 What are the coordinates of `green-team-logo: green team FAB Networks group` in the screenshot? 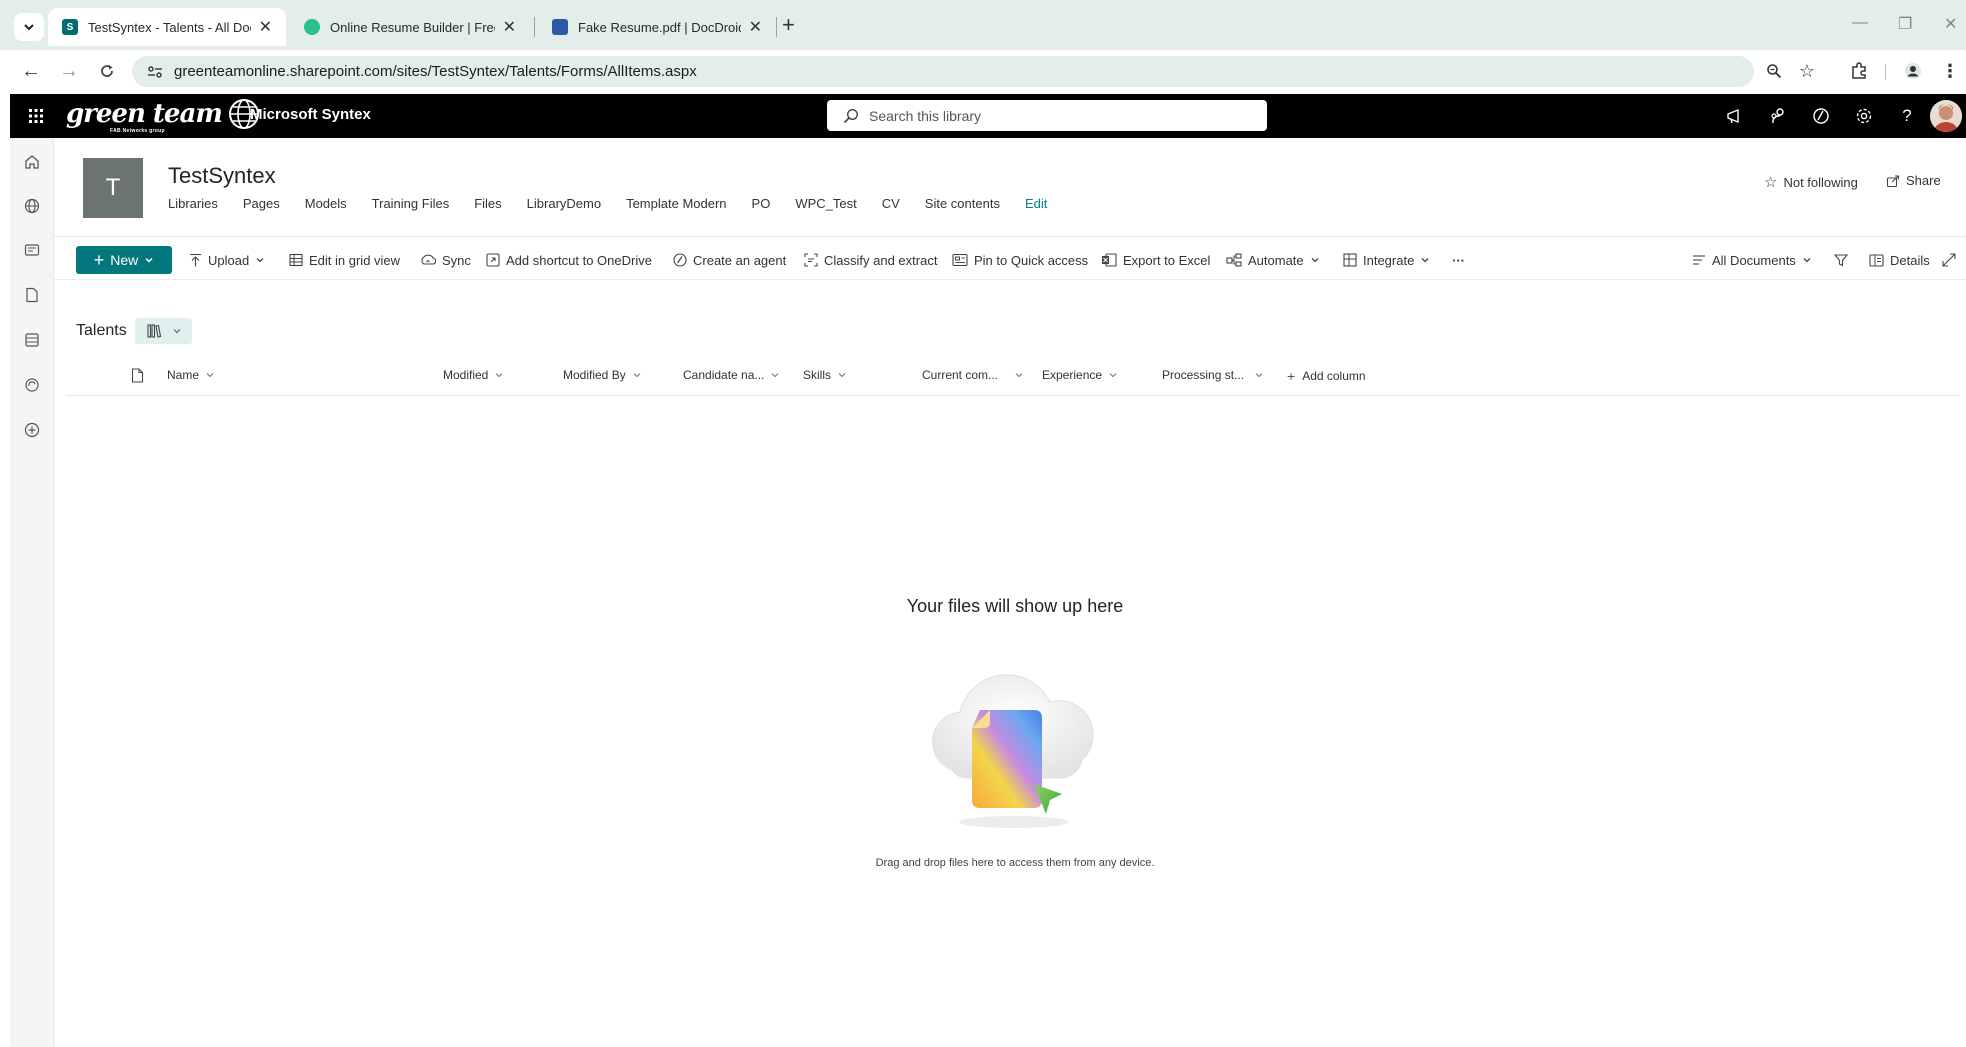 It's located at (163, 116).